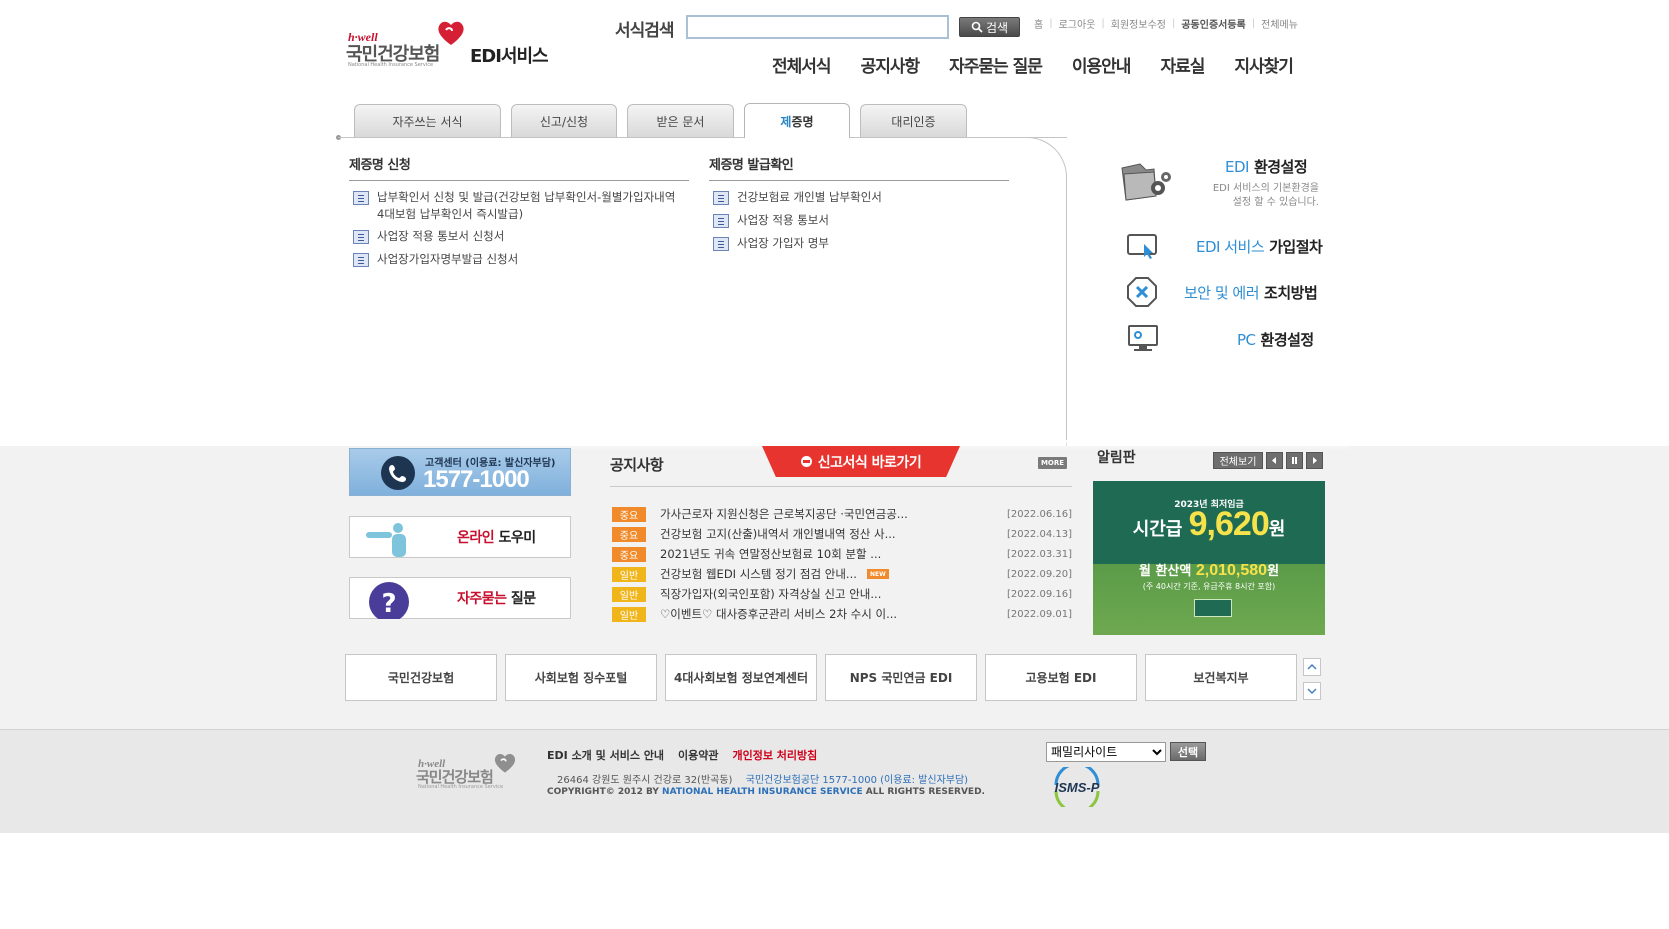 The height and width of the screenshot is (929, 1669). I want to click on notice-date: [2022.03.31], so click(1039, 554).